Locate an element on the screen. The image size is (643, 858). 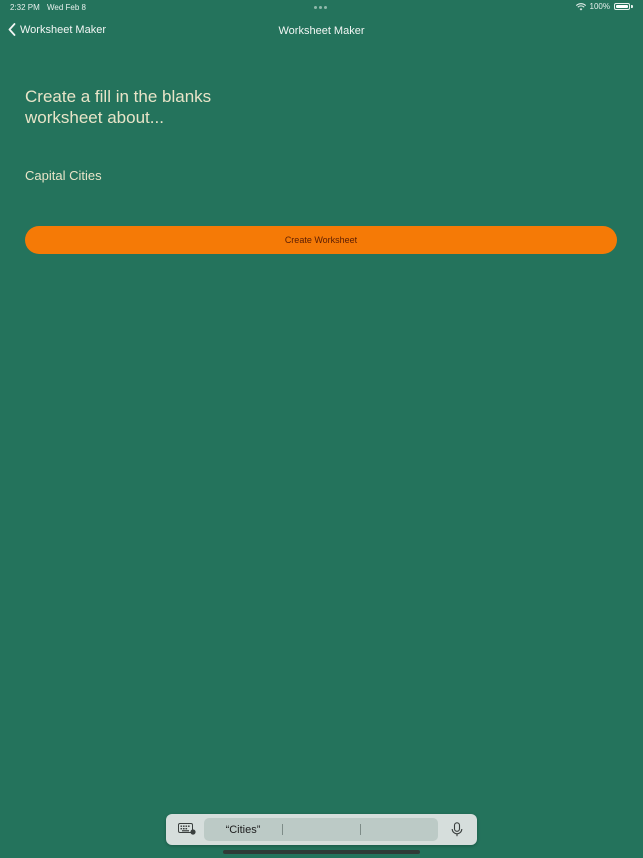
suggestion-item: “Cities” is located at coordinates (243, 829).